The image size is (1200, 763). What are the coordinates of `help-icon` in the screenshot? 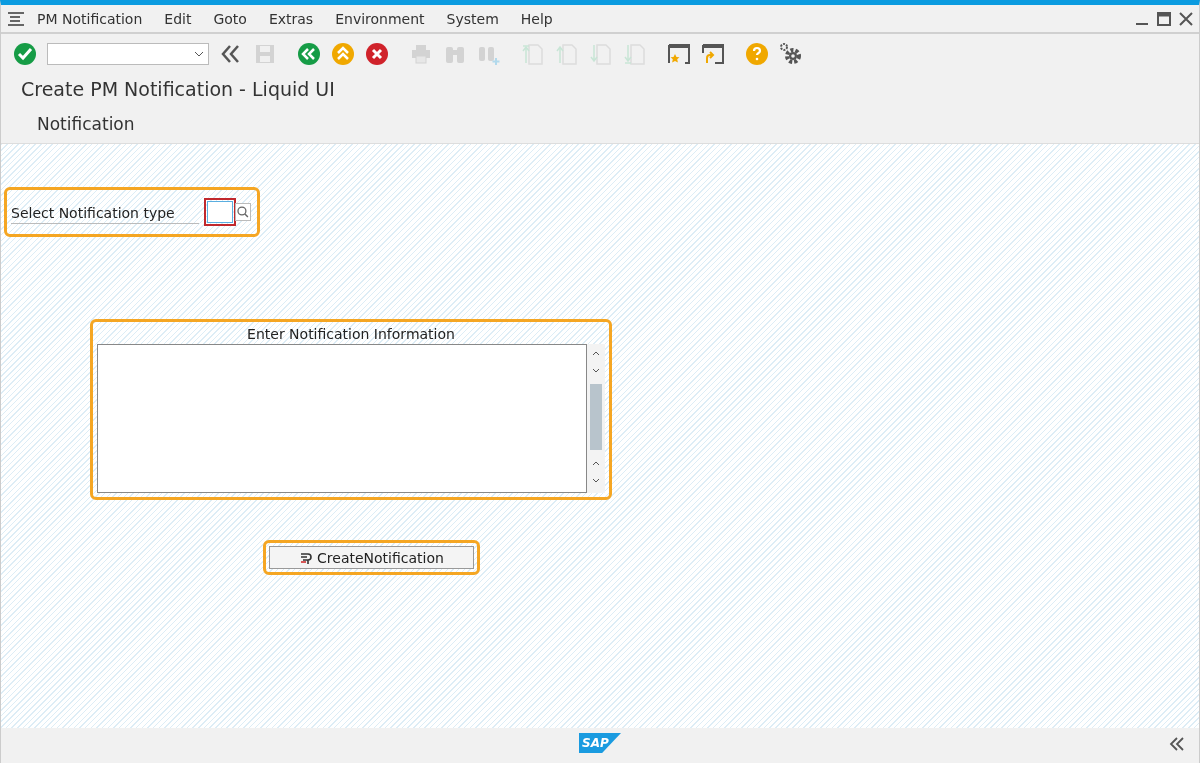 It's located at (757, 54).